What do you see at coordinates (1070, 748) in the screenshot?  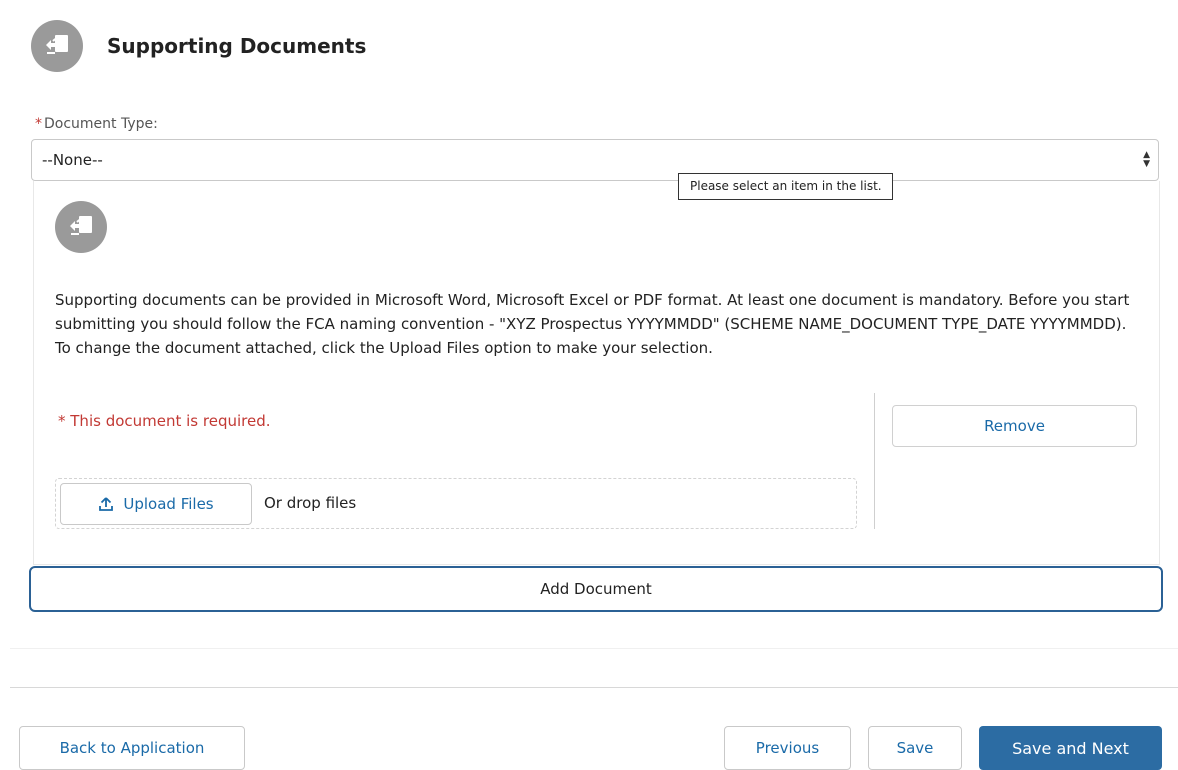 I see `save-and-next-button: Save and Next` at bounding box center [1070, 748].